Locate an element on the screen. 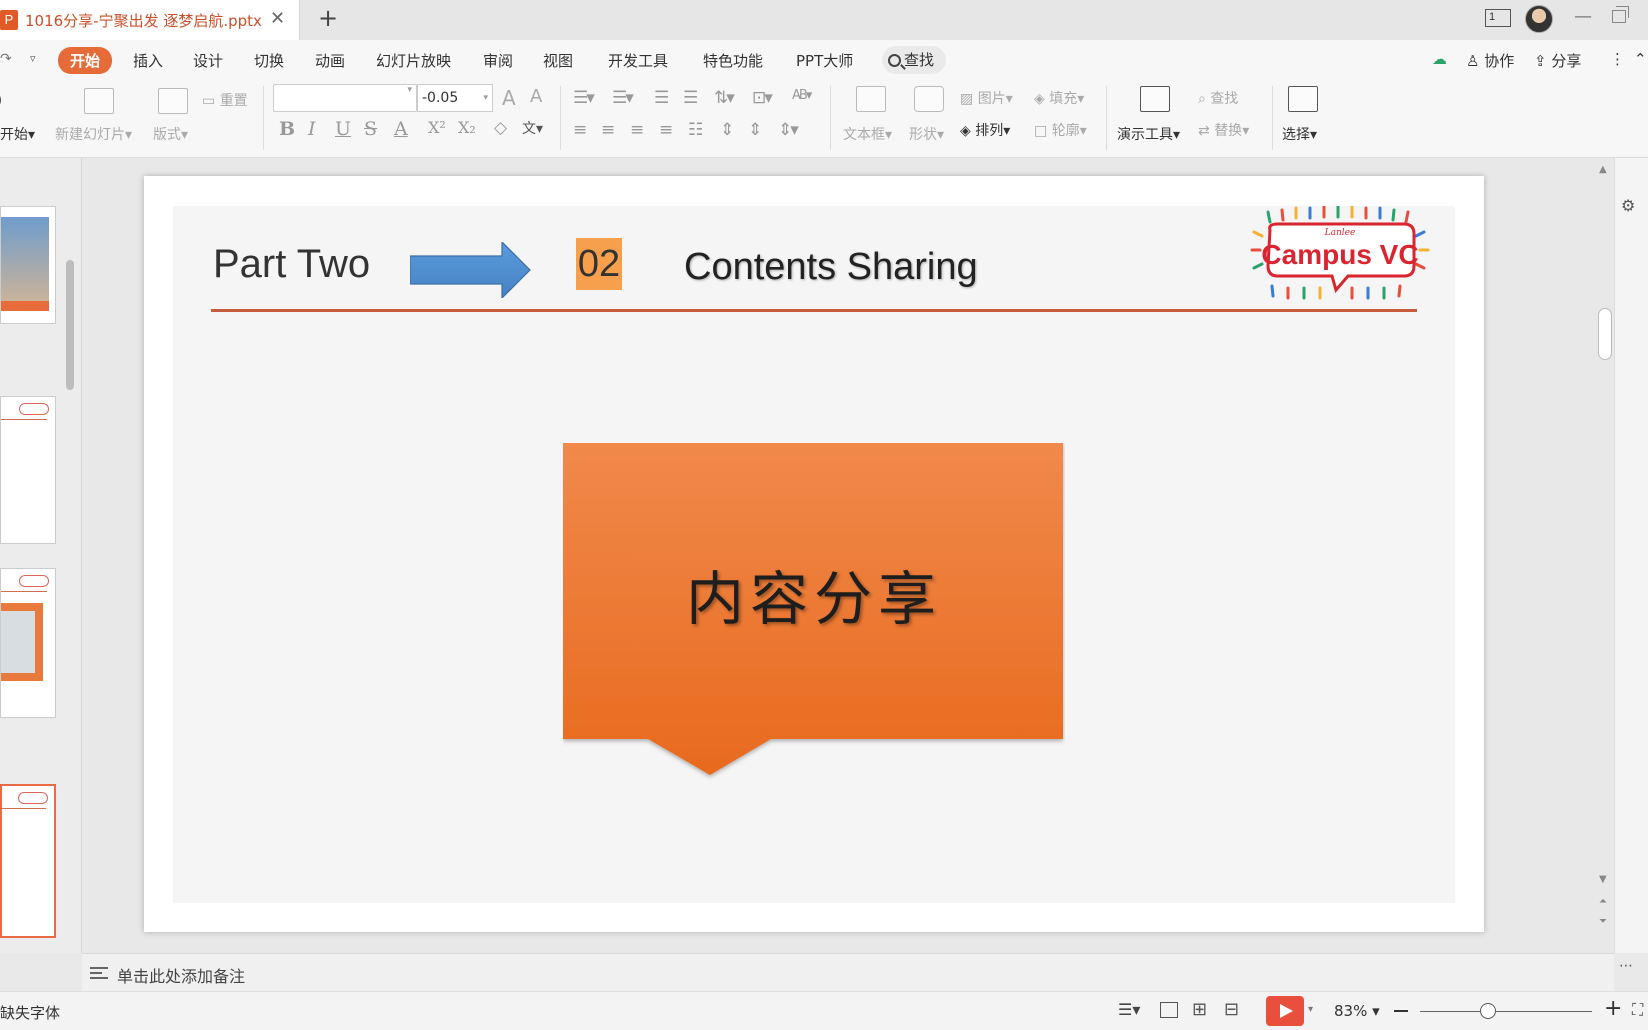 The image size is (1648, 1030). menu-tab-insert: 插入 is located at coordinates (148, 60).